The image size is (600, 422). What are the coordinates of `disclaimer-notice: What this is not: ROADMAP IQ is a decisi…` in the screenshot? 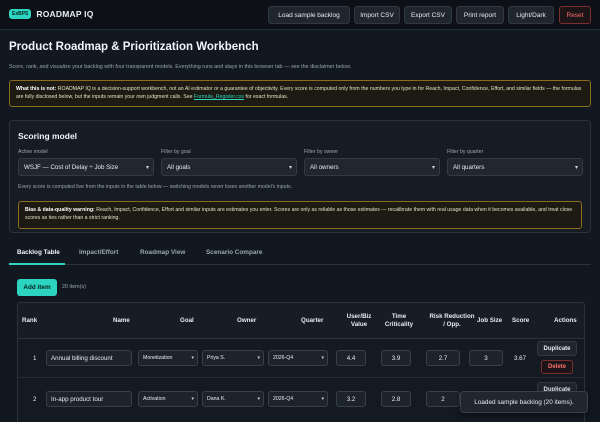 It's located at (300, 93).